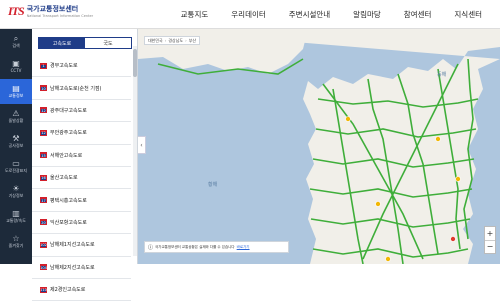  Describe the element at coordinates (43, 267) in the screenshot. I see `expressway-shield-icon: 104` at that location.